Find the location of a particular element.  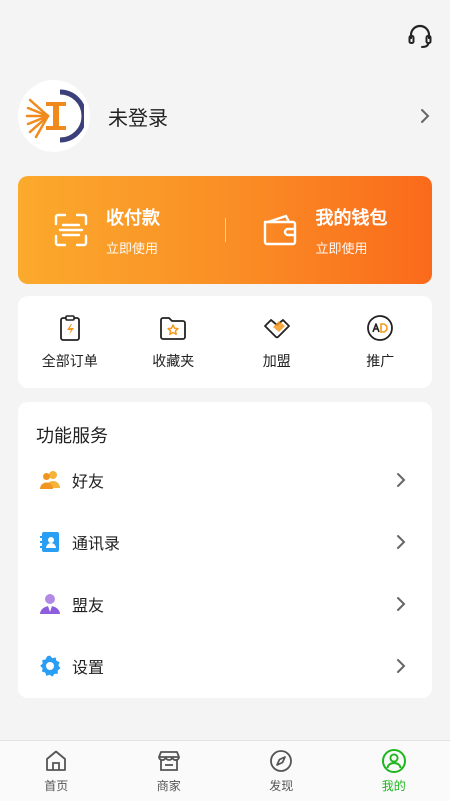

avatar is located at coordinates (54, 116).